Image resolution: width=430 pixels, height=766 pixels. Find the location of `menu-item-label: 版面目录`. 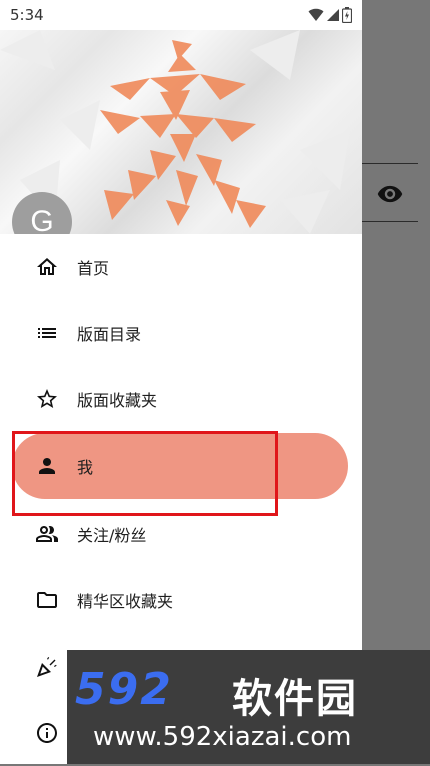

menu-item-label: 版面目录 is located at coordinates (109, 334).